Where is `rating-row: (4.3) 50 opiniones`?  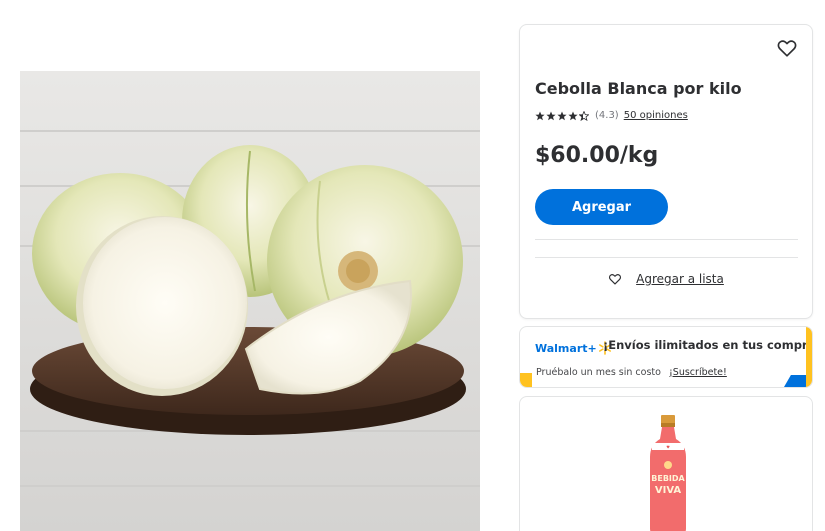
rating-row: (4.3) 50 opiniones is located at coordinates (611, 115).